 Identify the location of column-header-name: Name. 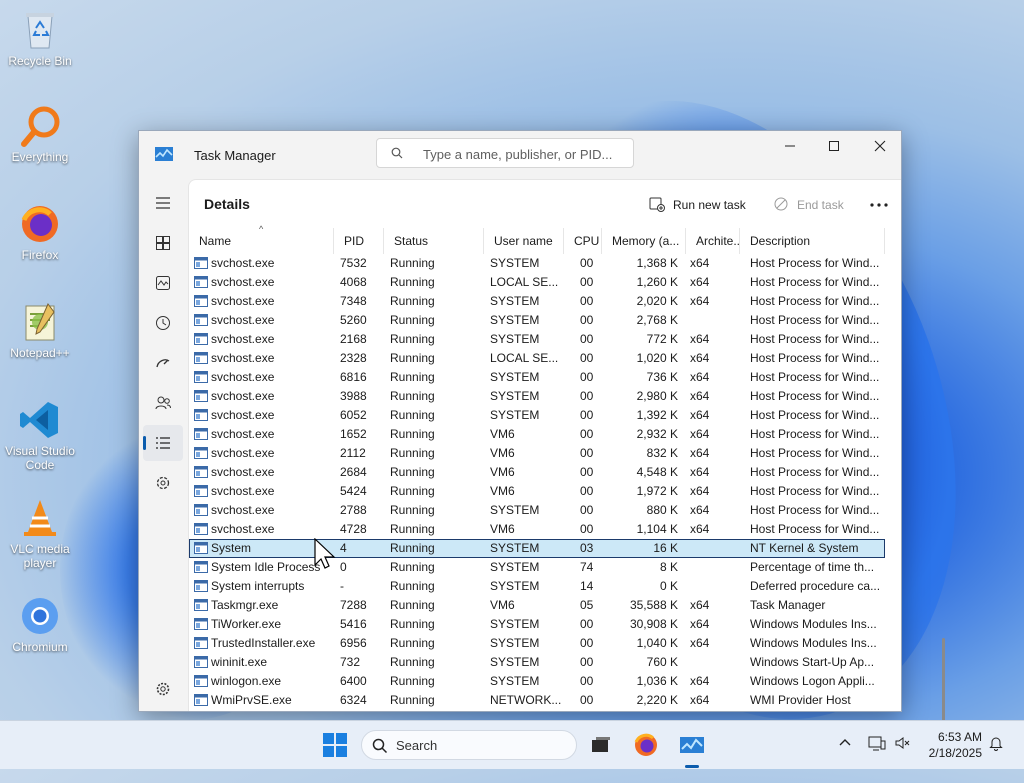
(261, 241).